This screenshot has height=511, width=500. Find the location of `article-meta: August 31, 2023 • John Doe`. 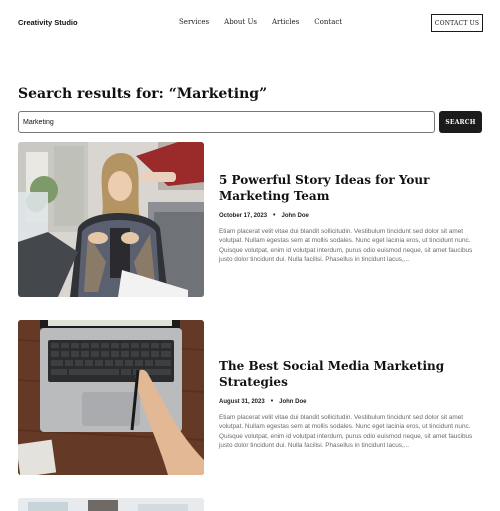

article-meta: August 31, 2023 • John Doe is located at coordinates (350, 401).